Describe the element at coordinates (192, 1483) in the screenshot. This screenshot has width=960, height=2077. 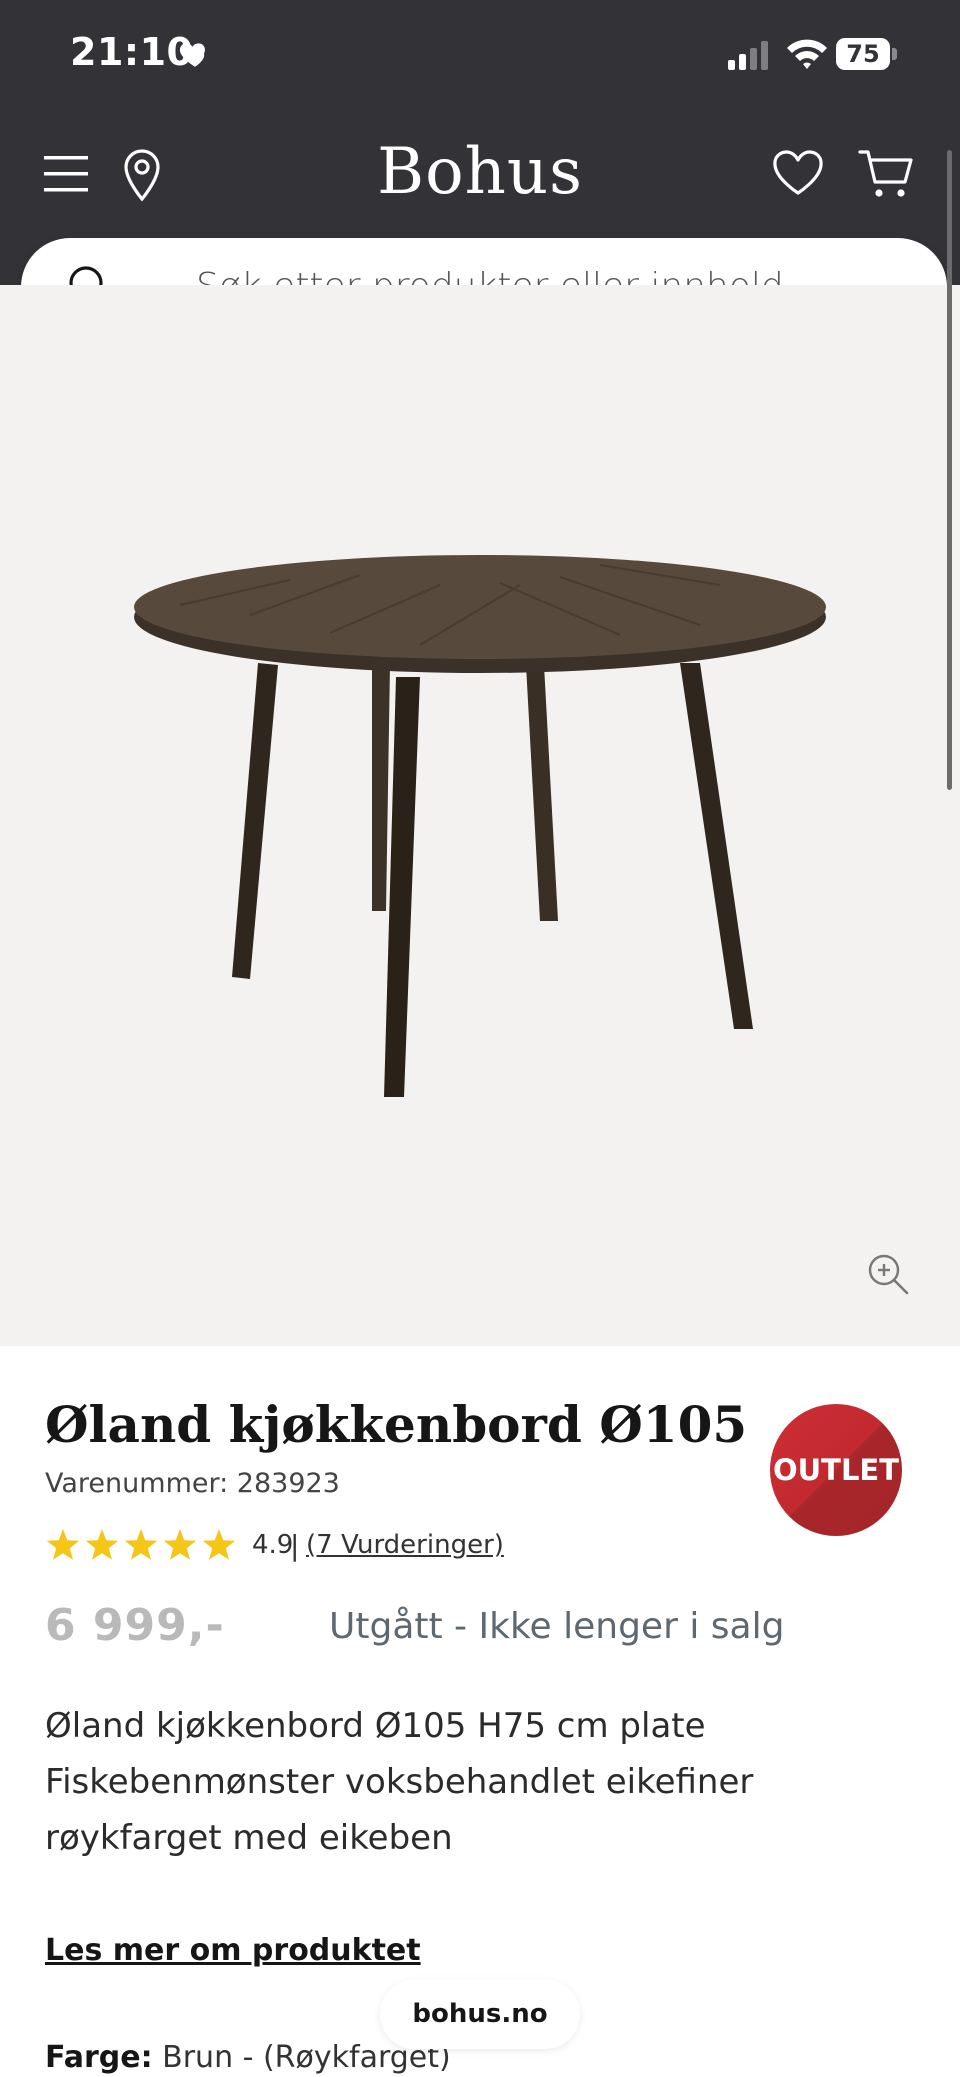
I see `product-sku: Varenummer: 283923` at that location.